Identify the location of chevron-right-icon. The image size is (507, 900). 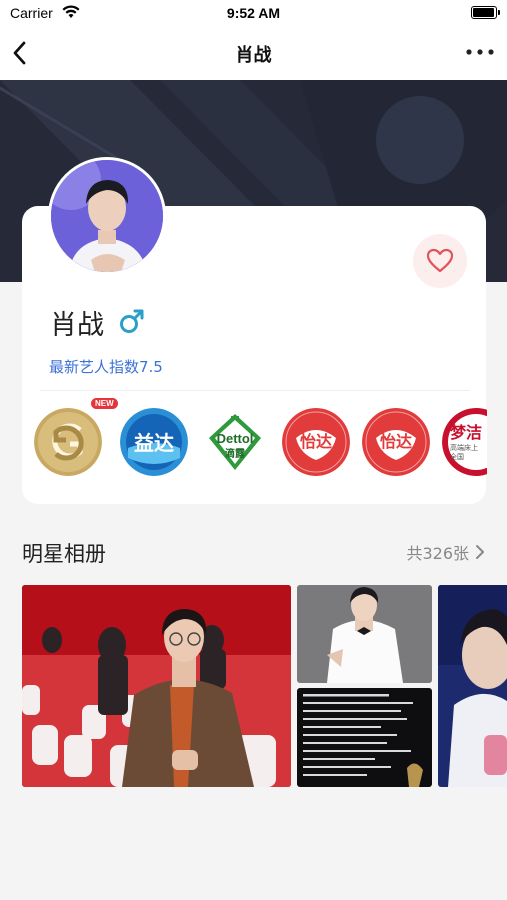
(480, 552).